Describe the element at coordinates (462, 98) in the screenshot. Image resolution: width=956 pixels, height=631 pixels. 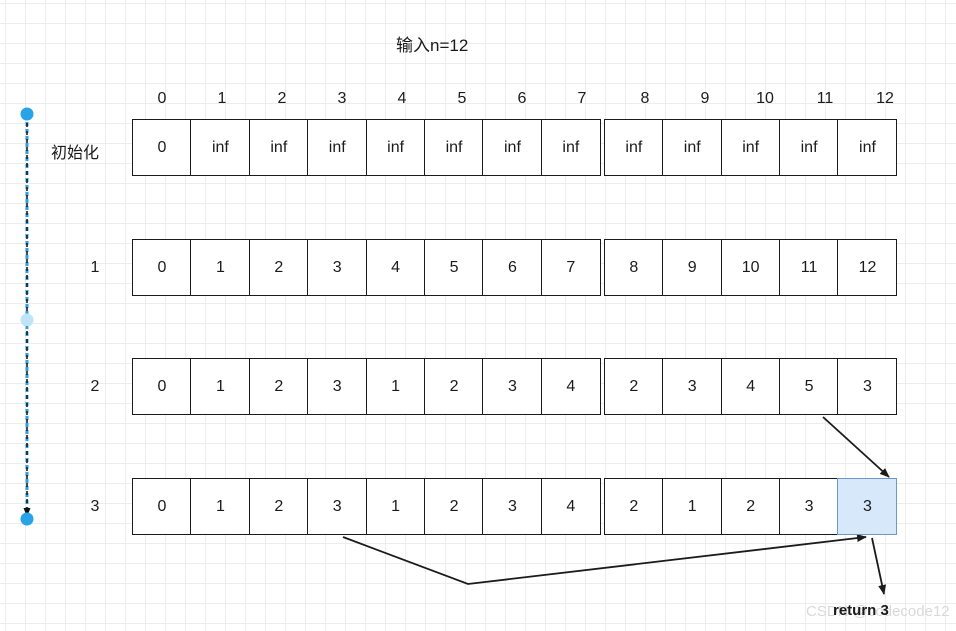
I see `column-index-5: 5` at that location.